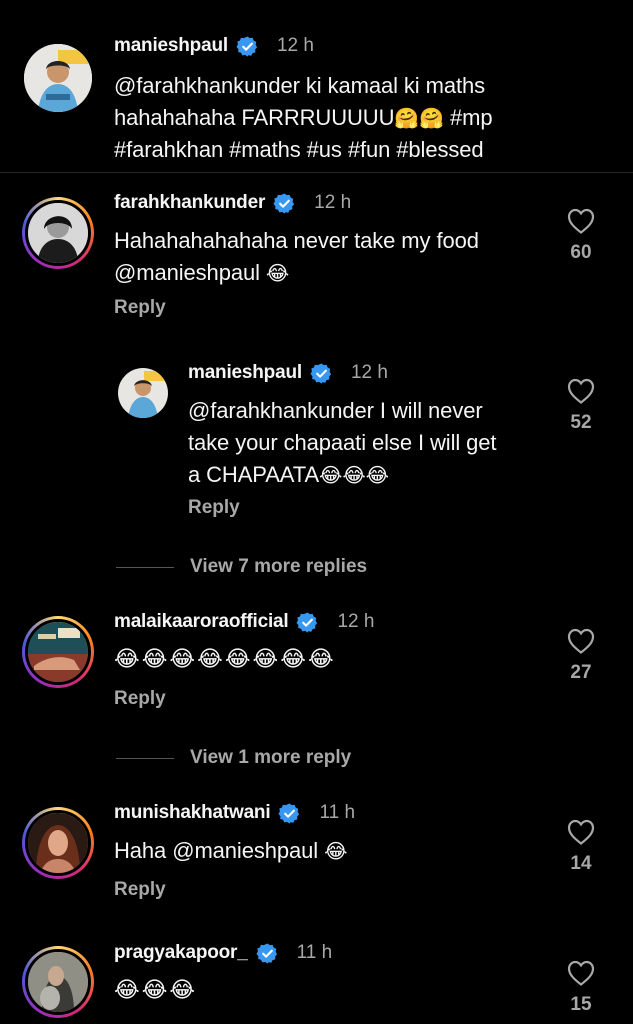 This screenshot has height=1024, width=633. What do you see at coordinates (231, 850) in the screenshot?
I see `comment-line: Haha @manieshpaul 😂` at bounding box center [231, 850].